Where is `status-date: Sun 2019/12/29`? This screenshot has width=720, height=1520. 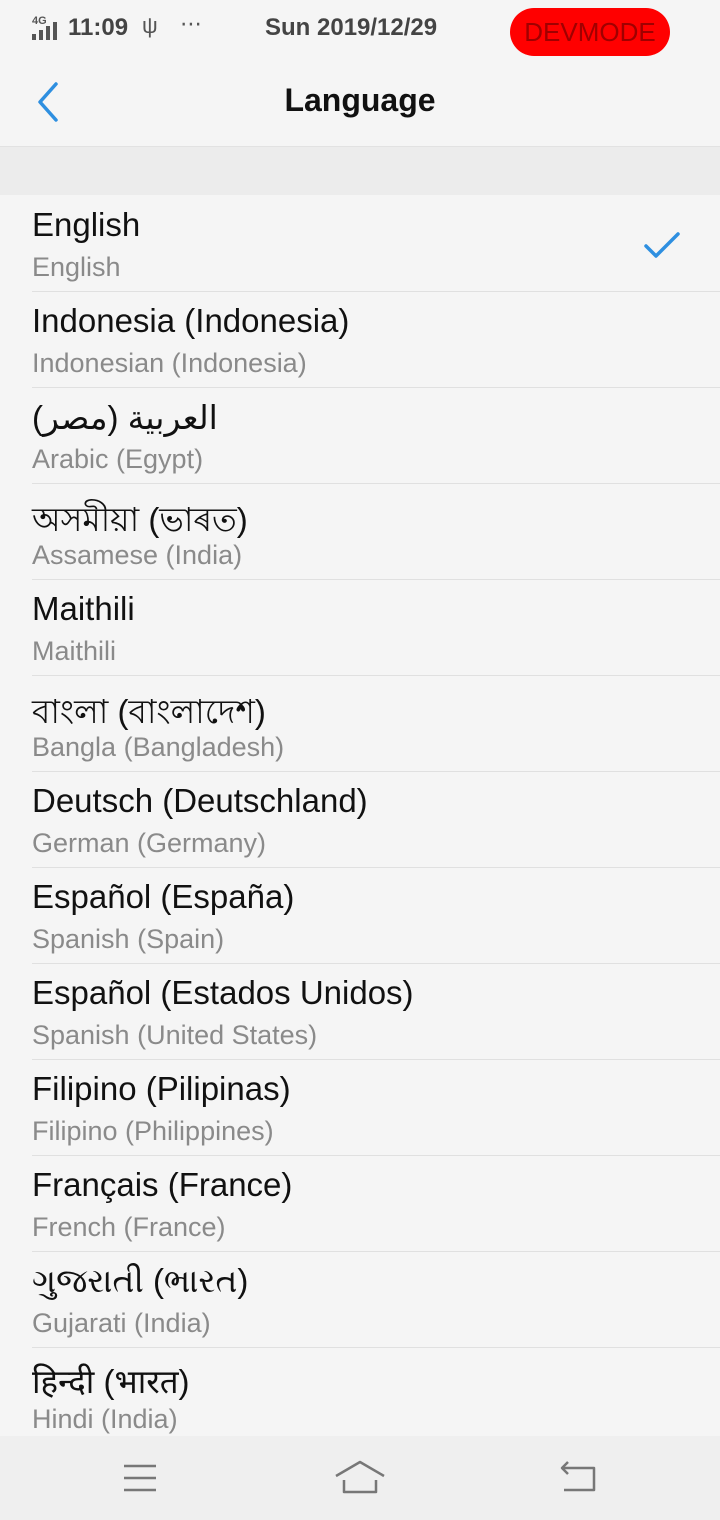
status-date: Sun 2019/12/29 is located at coordinates (351, 27).